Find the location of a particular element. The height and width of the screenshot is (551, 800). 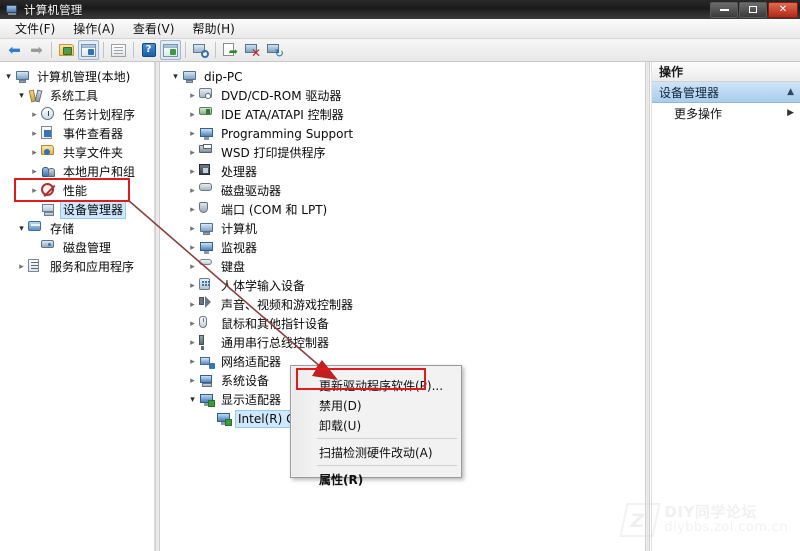

menu-help: 帮助(H) is located at coordinates (213, 28).